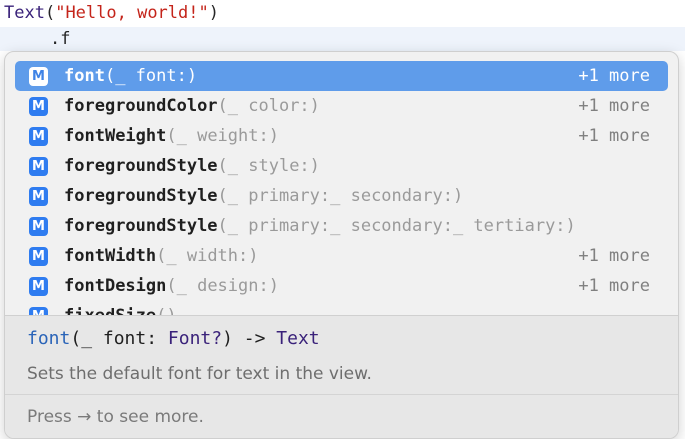  I want to click on decl-function-name: font, so click(49, 338).